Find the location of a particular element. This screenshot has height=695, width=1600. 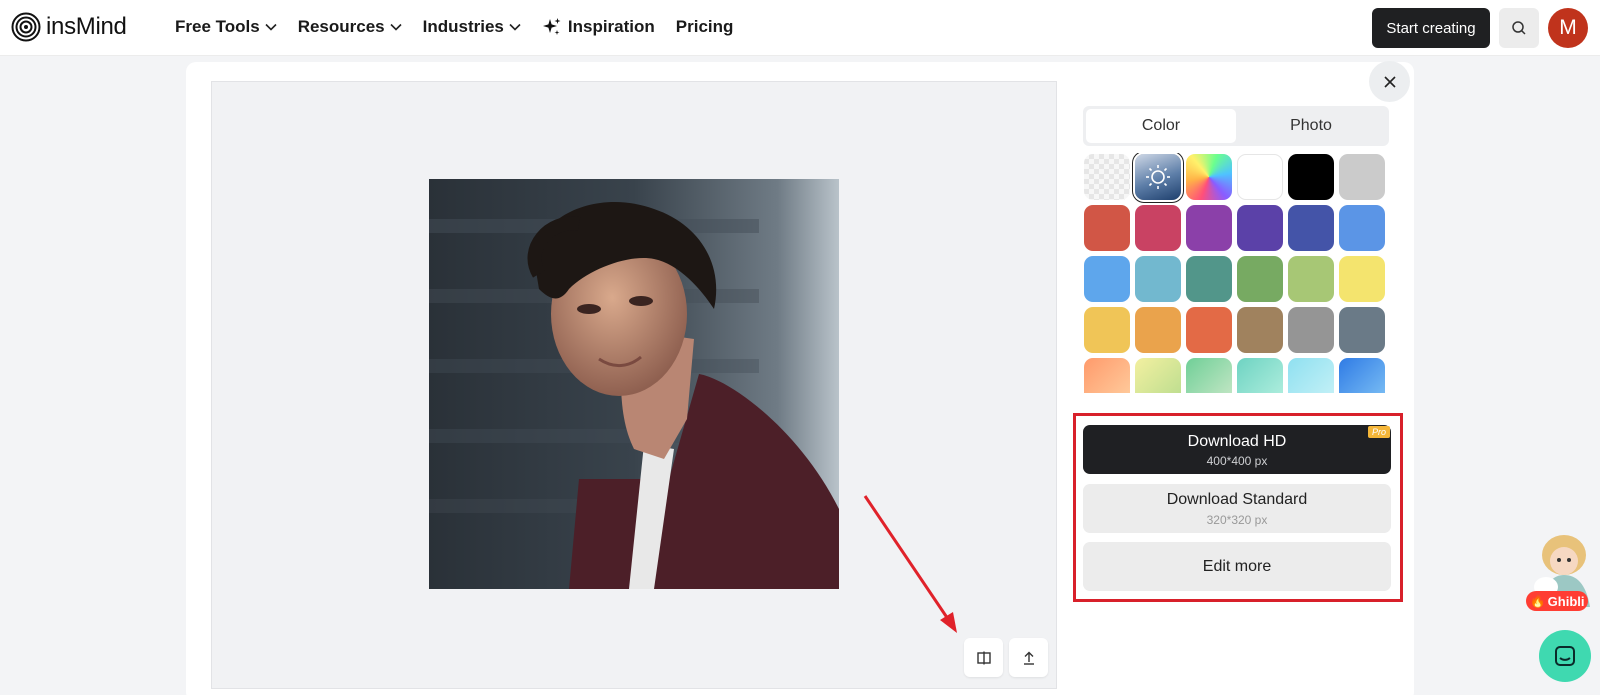

download-hd-button: Download HD 400*400 px is located at coordinates (1237, 449).